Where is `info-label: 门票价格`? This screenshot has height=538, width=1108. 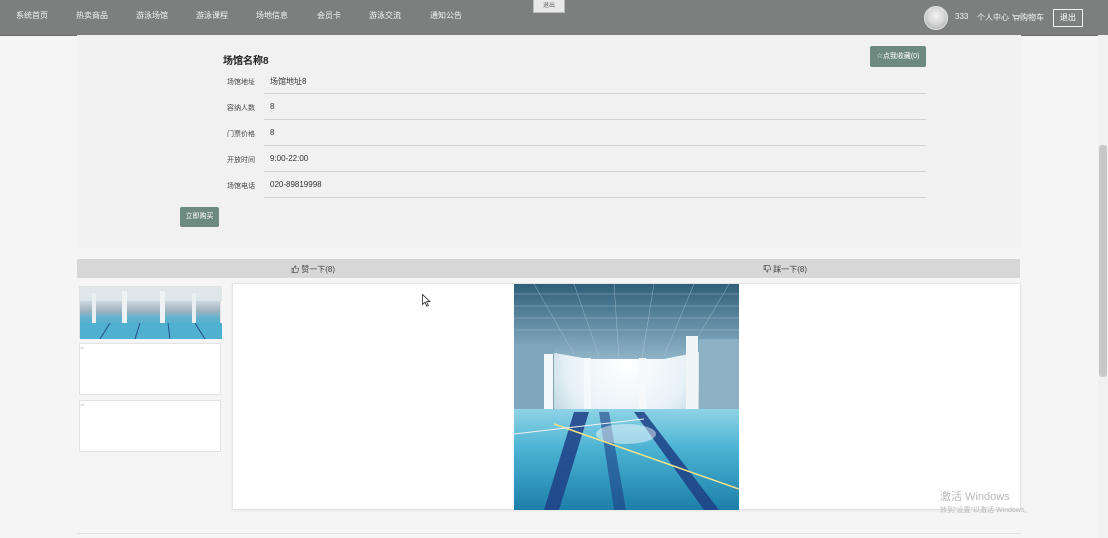 info-label: 门票价格 is located at coordinates (241, 134).